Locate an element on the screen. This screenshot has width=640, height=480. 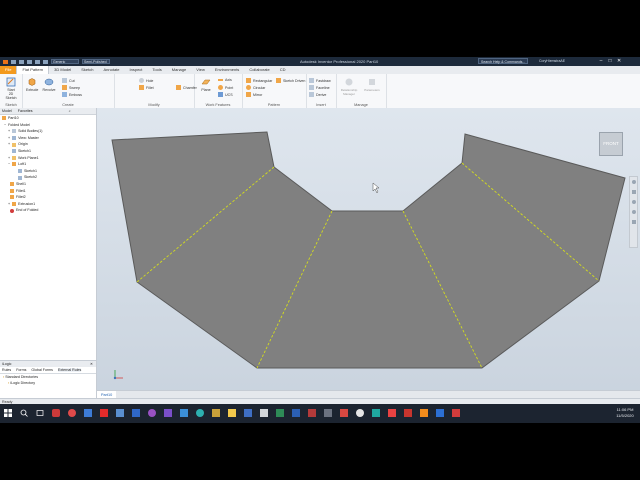
look-at-icon is located at coordinates (633, 222).